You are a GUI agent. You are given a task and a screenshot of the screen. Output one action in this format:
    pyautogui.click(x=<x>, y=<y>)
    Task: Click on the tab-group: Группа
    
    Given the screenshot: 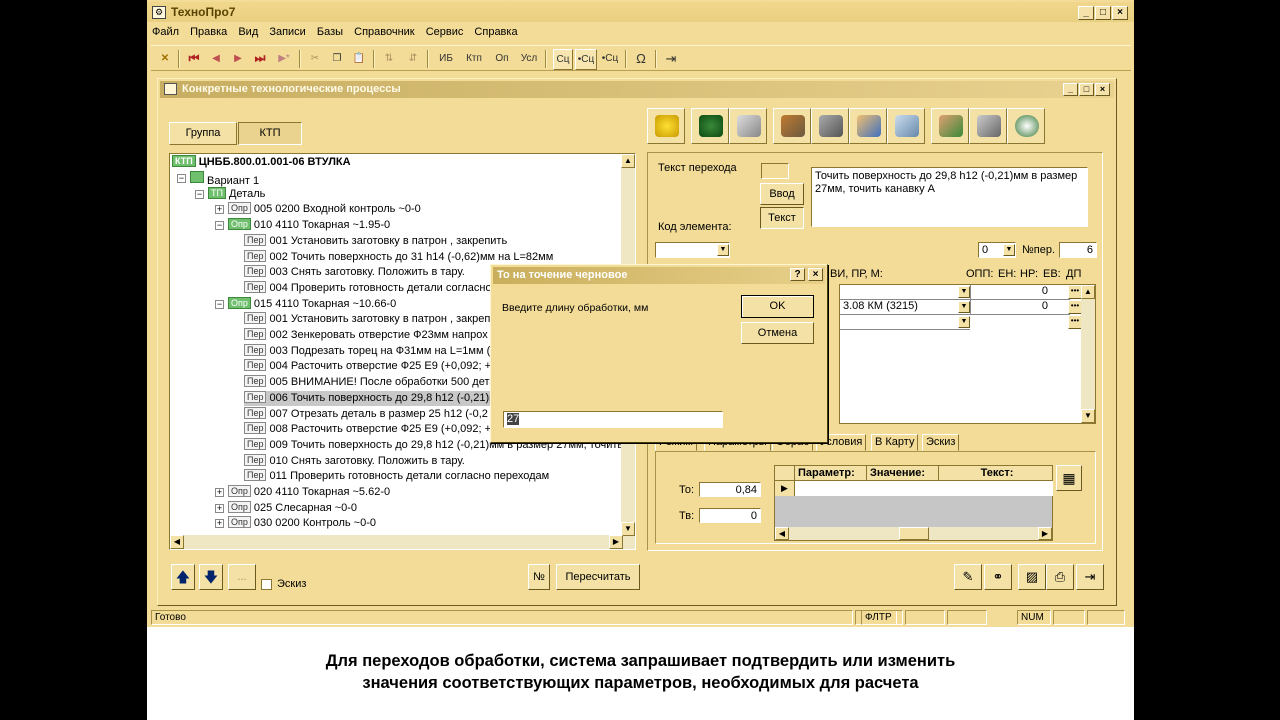 What is the action you would take?
    pyautogui.click(x=203, y=133)
    